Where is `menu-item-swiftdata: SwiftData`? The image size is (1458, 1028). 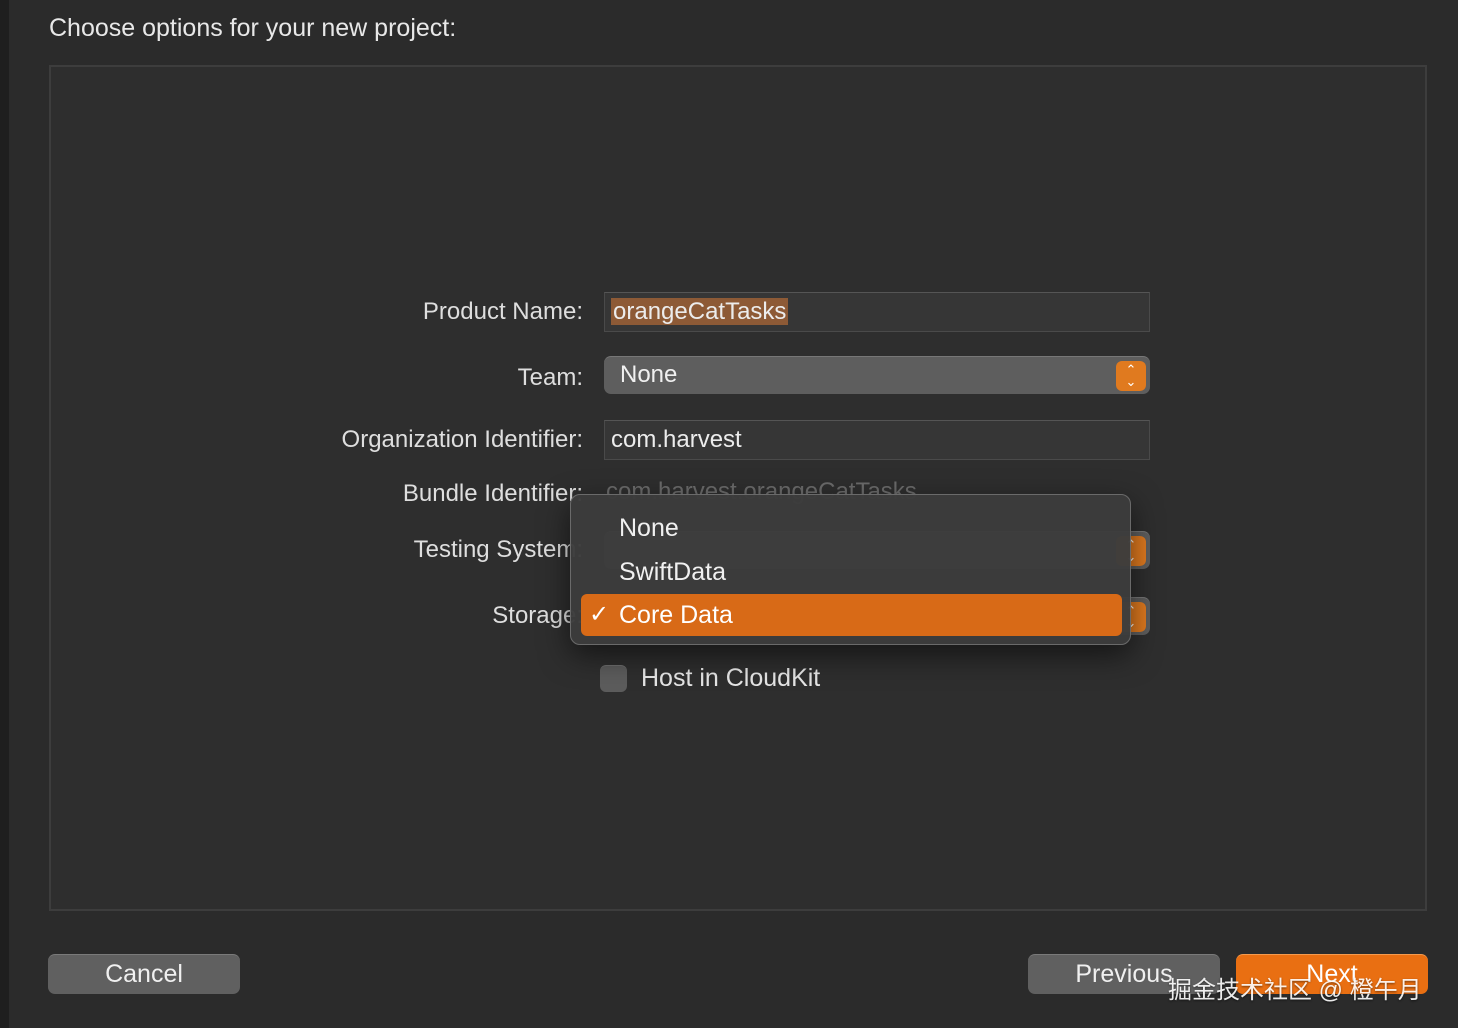
menu-item-swiftdata: SwiftData is located at coordinates (851, 572).